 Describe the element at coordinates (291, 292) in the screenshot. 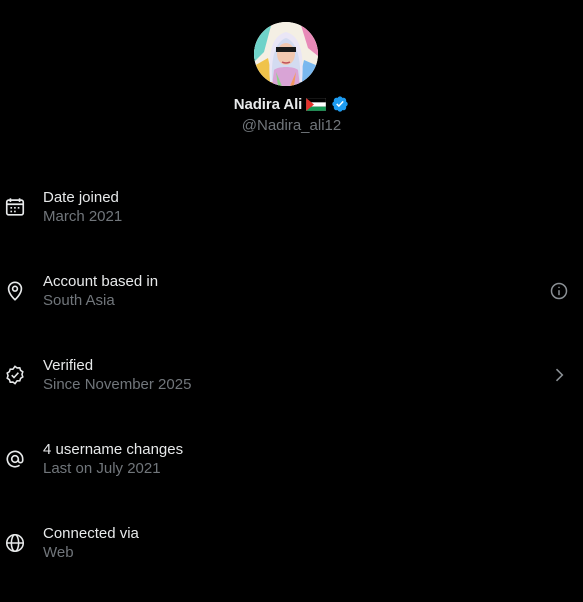

I see `info-row-account-based-in: Account based in South Asia` at that location.